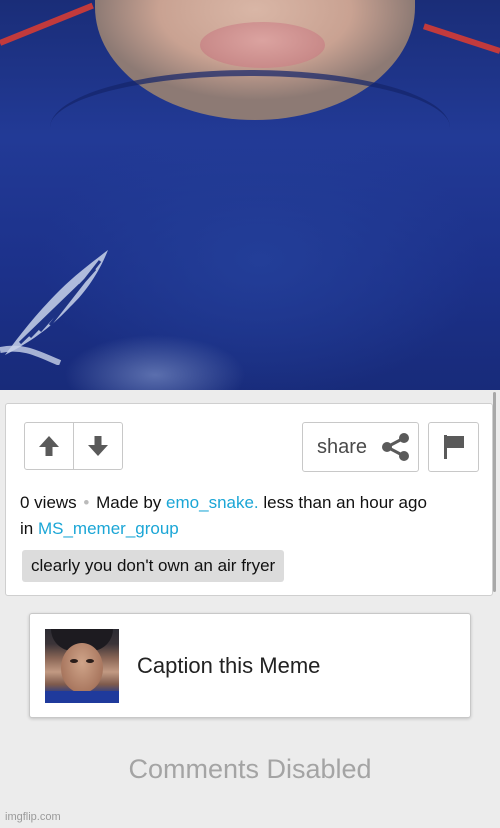  I want to click on share-button: share, so click(360, 447).